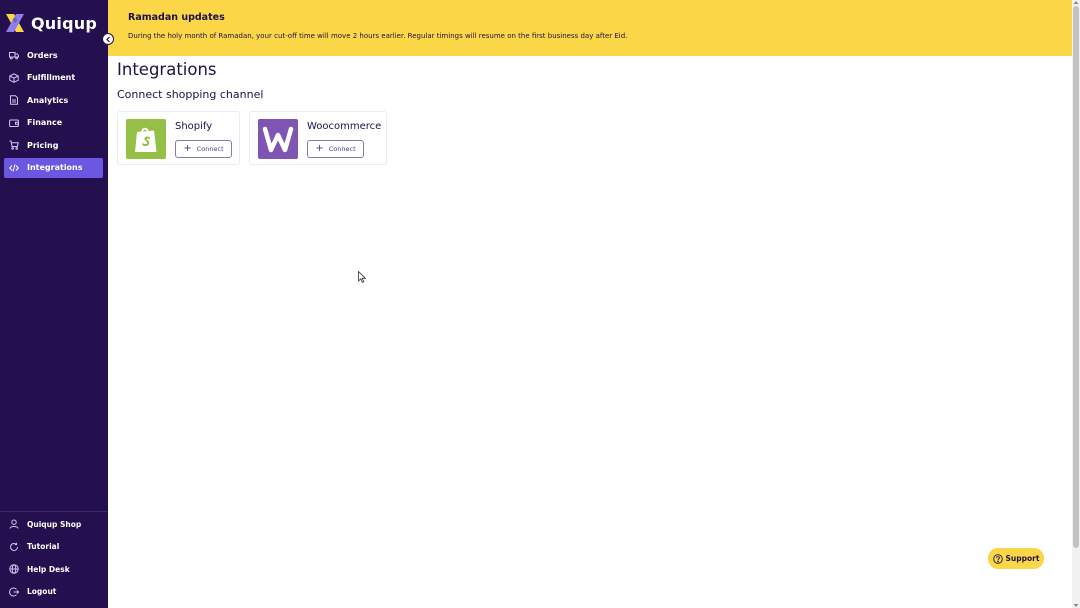 The image size is (1080, 608). Describe the element at coordinates (14, 100) in the screenshot. I see `document-icon` at that location.